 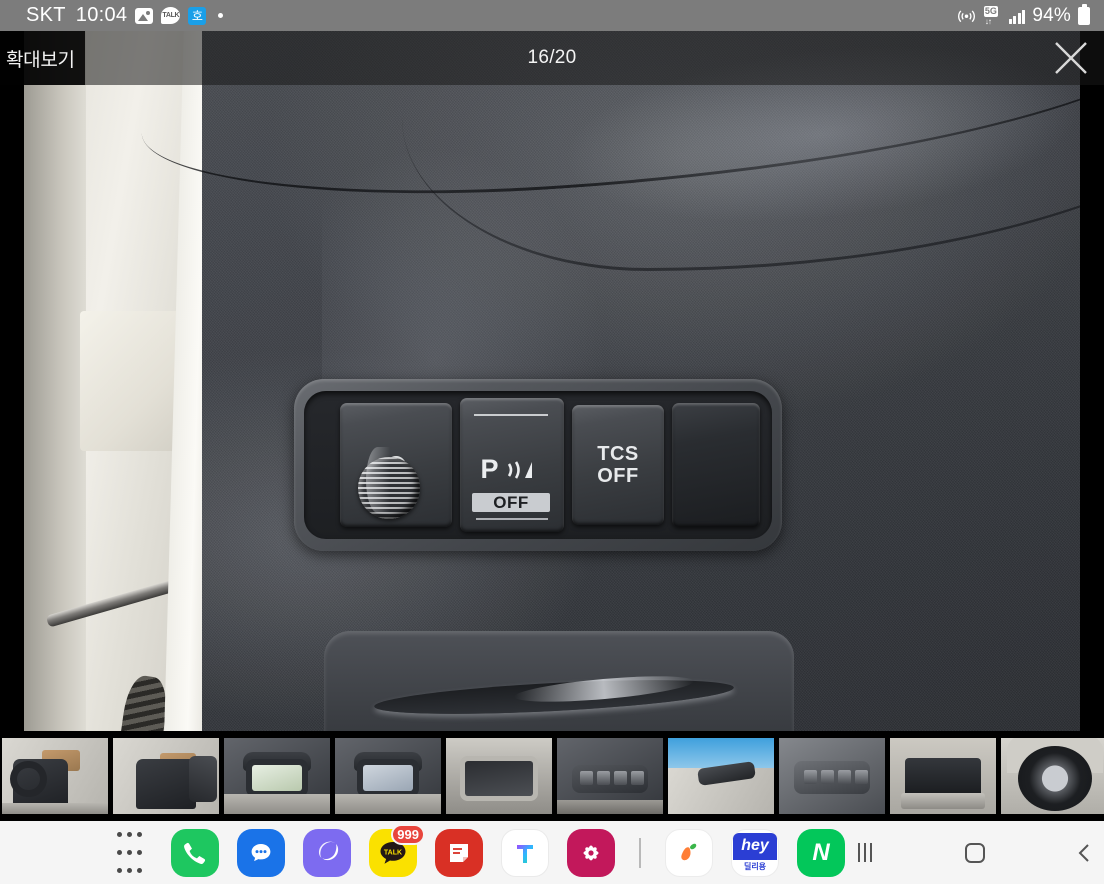 I want to click on traction-control-switch: TCS OFF, so click(x=618, y=465).